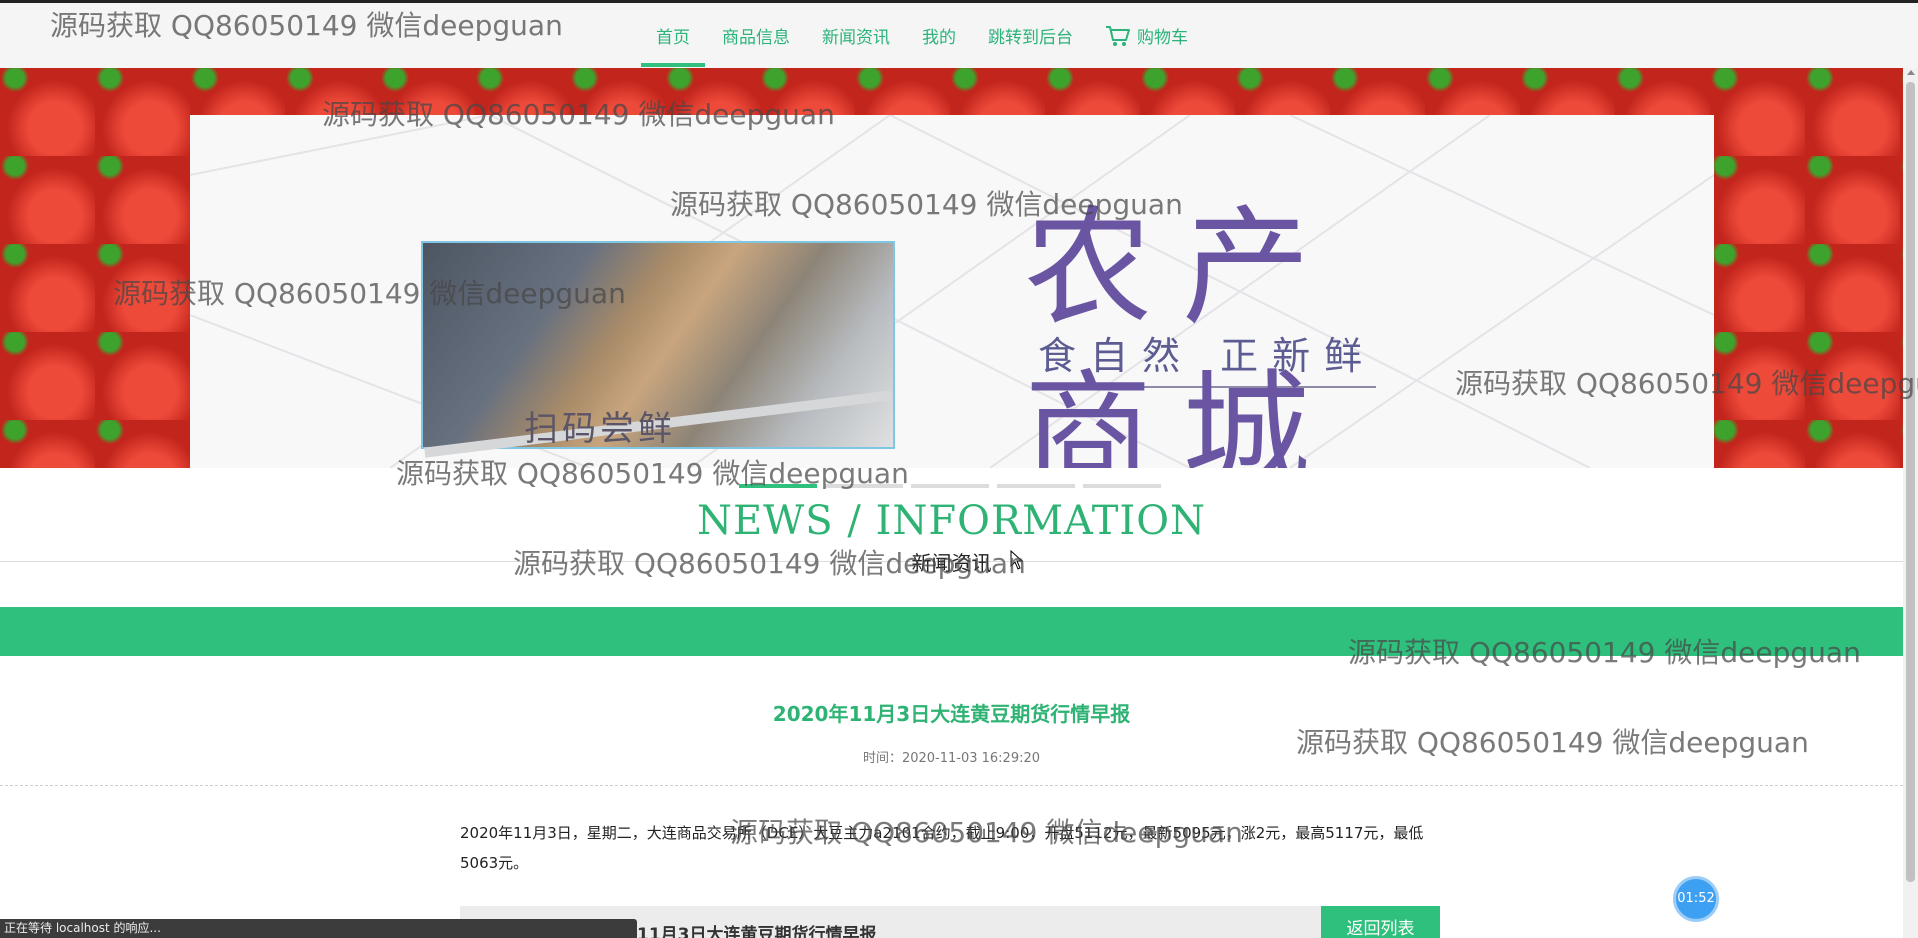  Describe the element at coordinates (1696, 899) in the screenshot. I see `timer-badge: 01:52` at that location.